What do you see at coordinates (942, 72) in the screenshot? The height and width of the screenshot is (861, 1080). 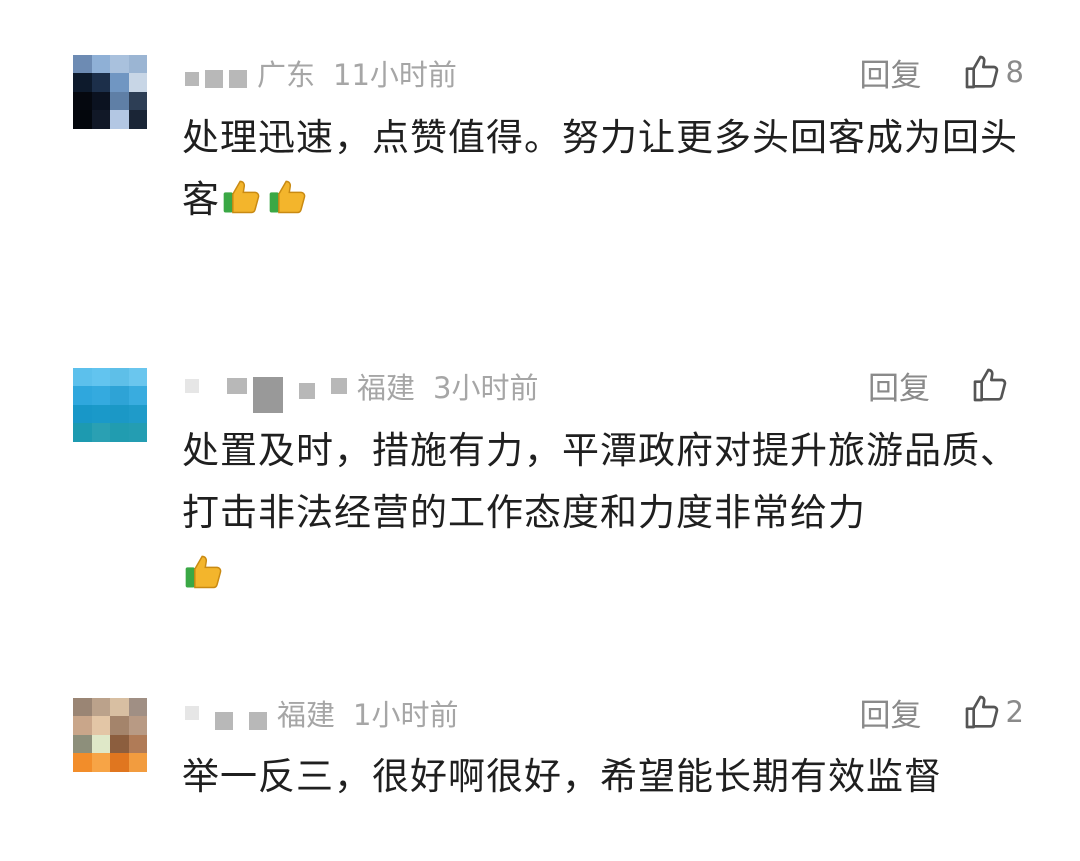 I see `comment-actions: 回复 8` at bounding box center [942, 72].